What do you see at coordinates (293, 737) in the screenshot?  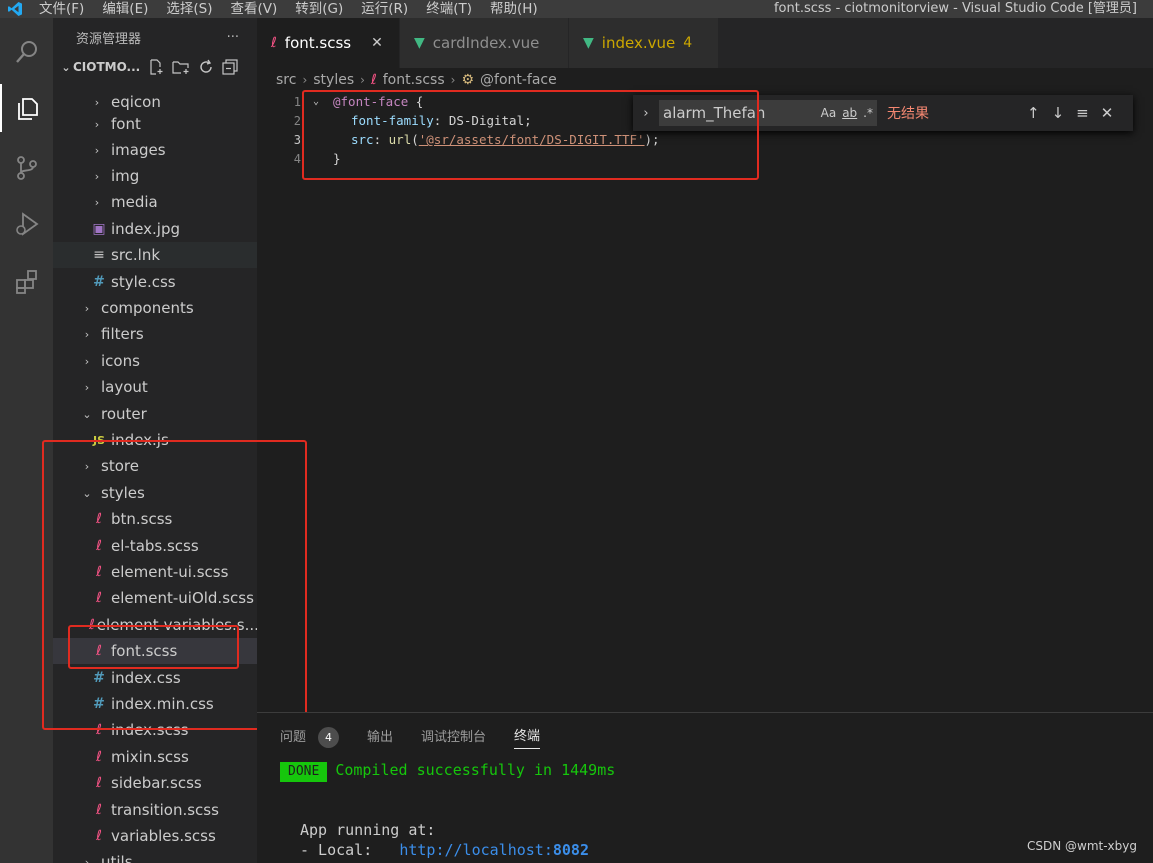 I see `tab-problems: 问题` at bounding box center [293, 737].